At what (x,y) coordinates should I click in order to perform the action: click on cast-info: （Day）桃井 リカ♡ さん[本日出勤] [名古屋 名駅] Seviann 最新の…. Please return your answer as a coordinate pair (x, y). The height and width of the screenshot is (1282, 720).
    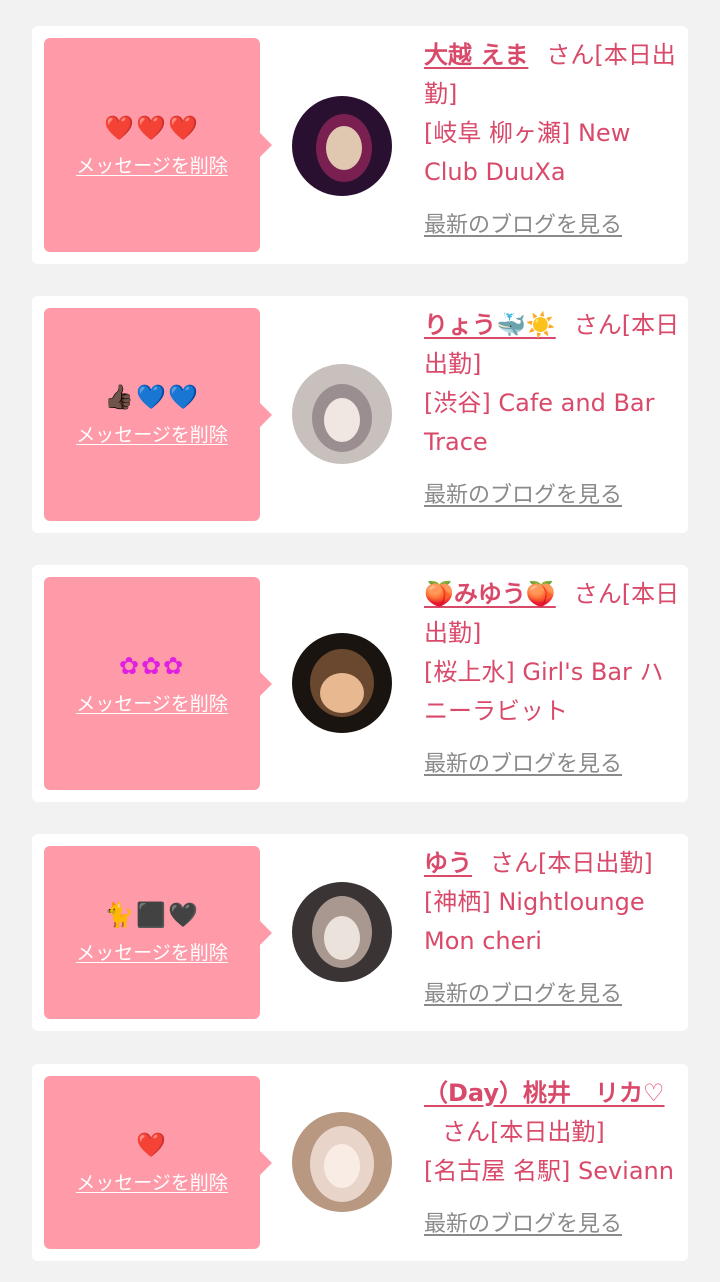
    Looking at the image, I should click on (555, 1159).